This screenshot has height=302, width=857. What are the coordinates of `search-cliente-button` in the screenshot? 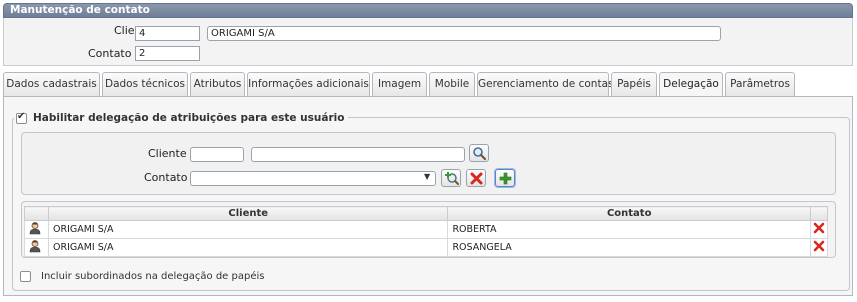 It's located at (479, 153).